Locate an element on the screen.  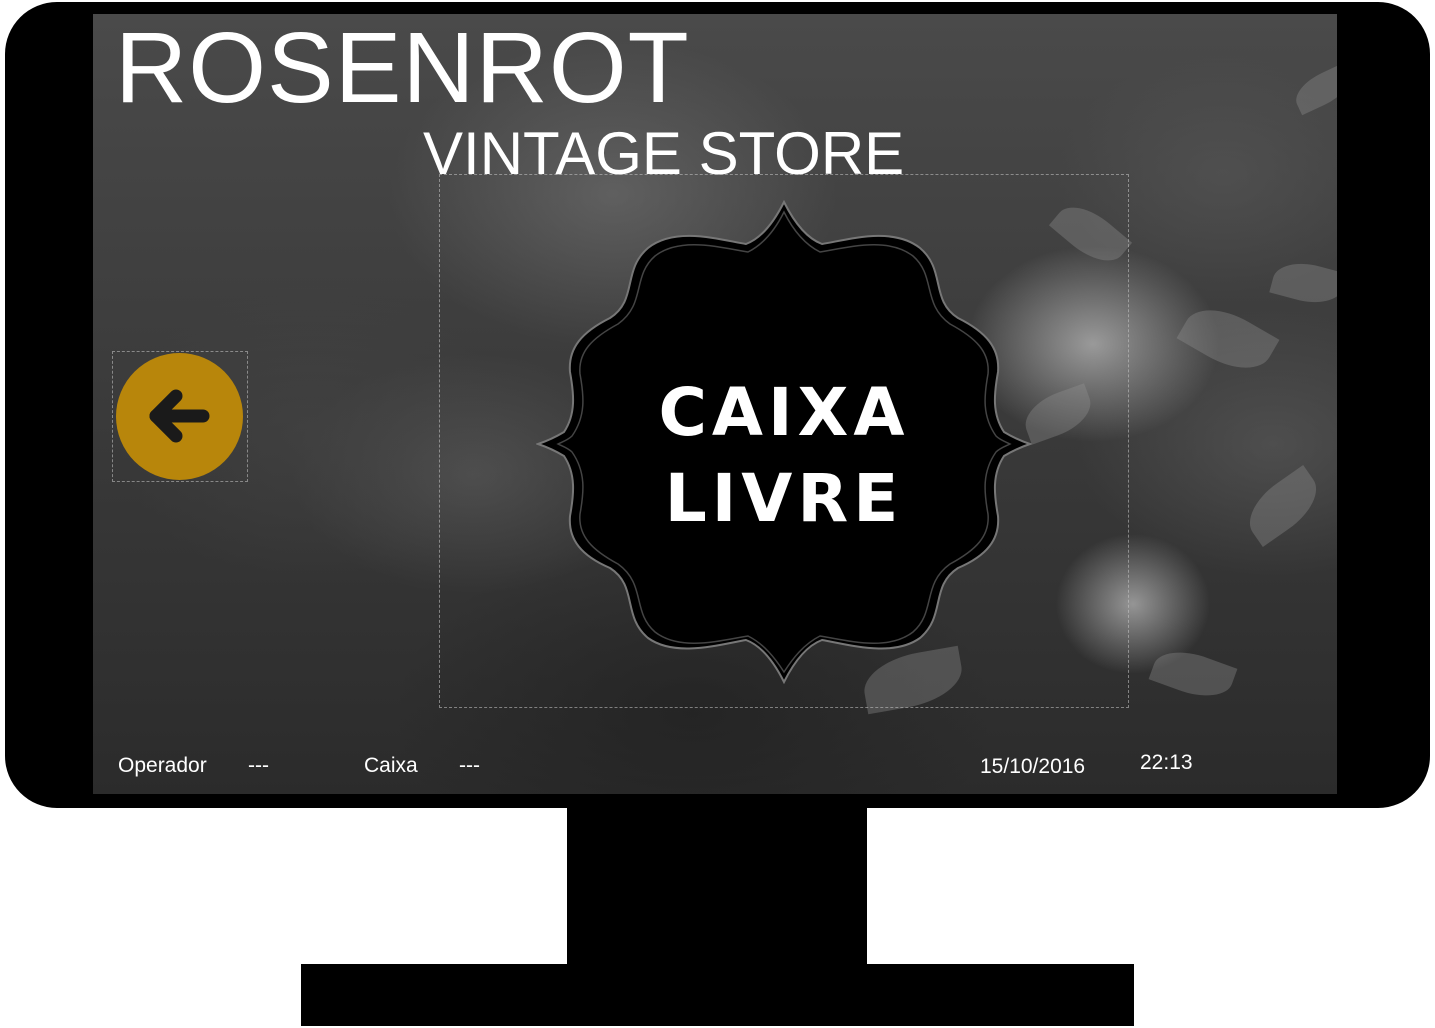
operator-label: Operador is located at coordinates (162, 765).